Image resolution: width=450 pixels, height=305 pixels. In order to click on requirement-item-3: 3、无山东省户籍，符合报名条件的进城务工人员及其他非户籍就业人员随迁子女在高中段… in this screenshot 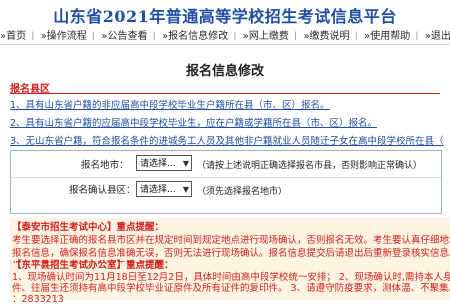, I will do `click(227, 141)`.